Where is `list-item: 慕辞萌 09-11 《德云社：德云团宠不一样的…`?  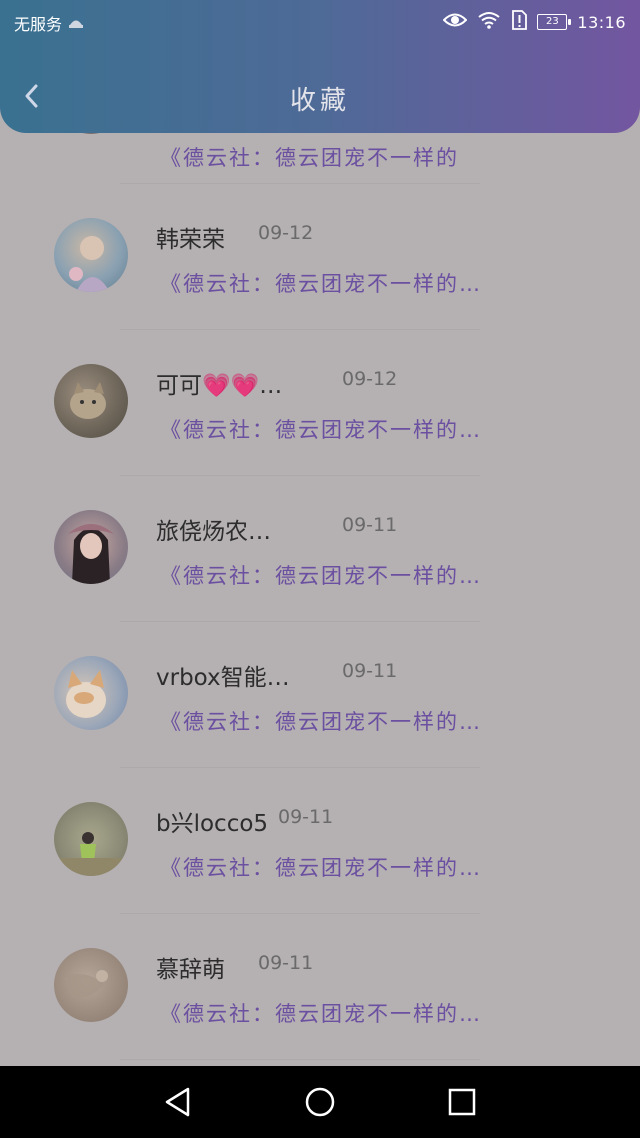 list-item: 慕辞萌 09-11 《德云社：德云团宠不一样的… is located at coordinates (320, 987).